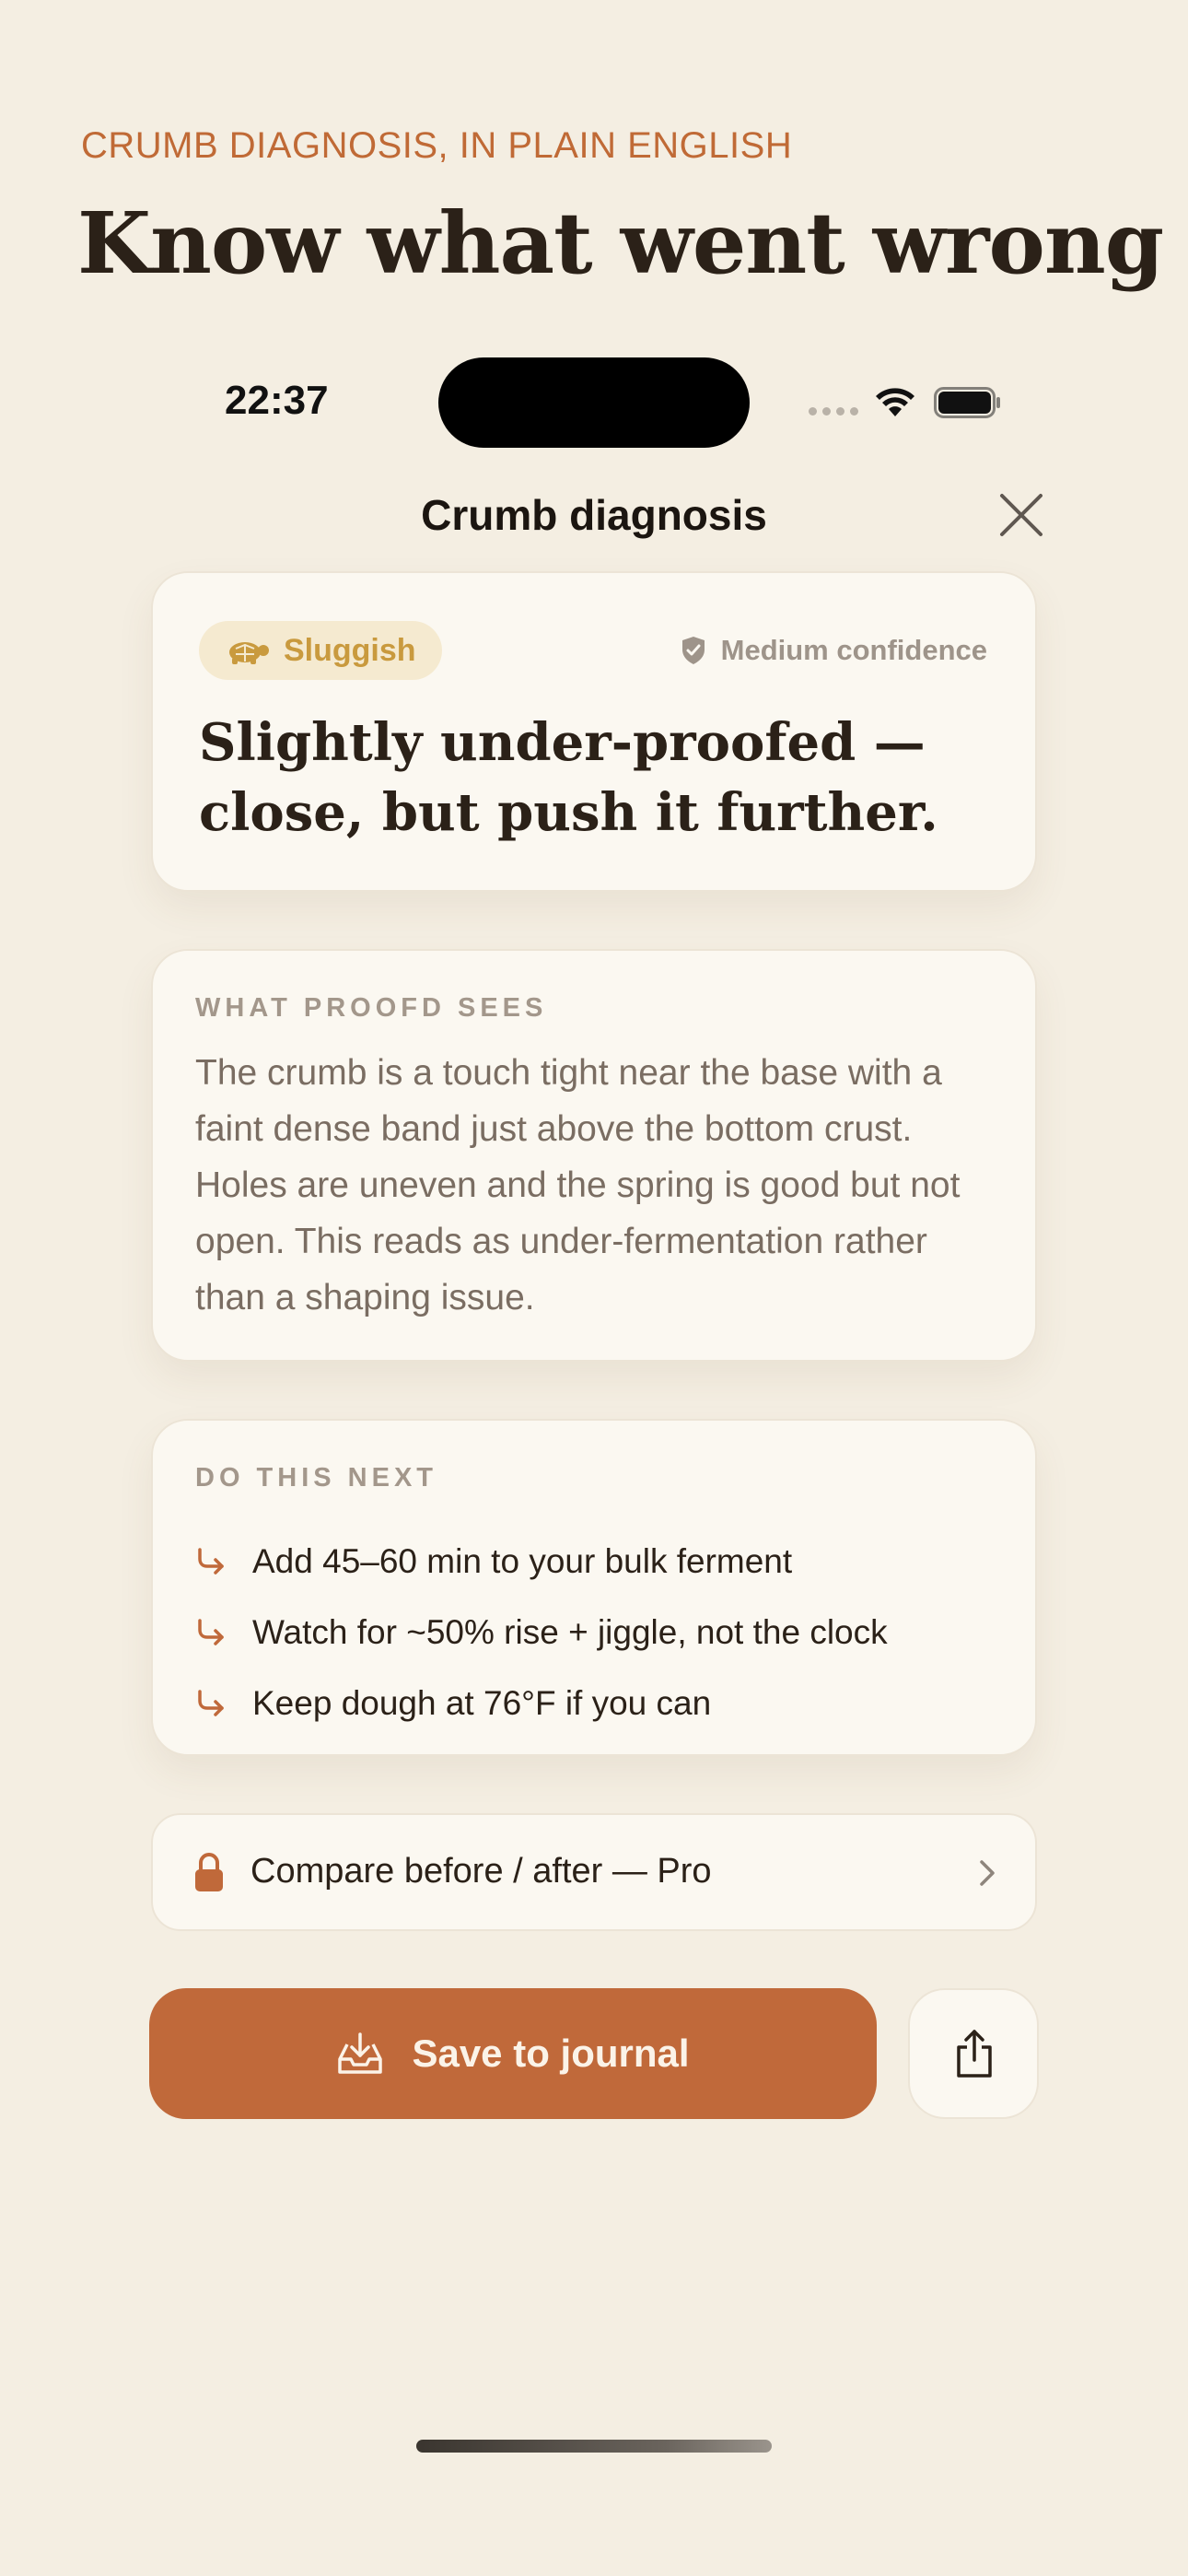  I want to click on list-item: Add 45–60 min to your bulk ferment, so click(541, 1561).